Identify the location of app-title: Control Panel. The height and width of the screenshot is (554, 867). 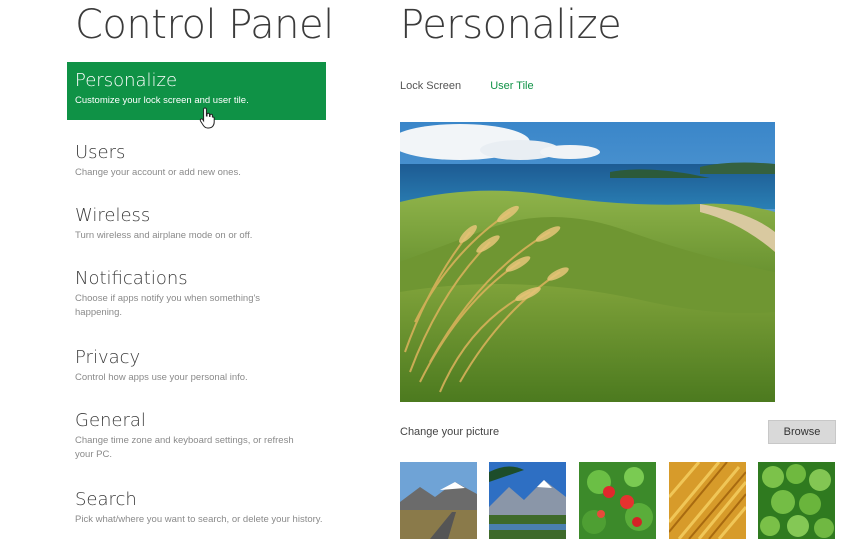
(204, 25).